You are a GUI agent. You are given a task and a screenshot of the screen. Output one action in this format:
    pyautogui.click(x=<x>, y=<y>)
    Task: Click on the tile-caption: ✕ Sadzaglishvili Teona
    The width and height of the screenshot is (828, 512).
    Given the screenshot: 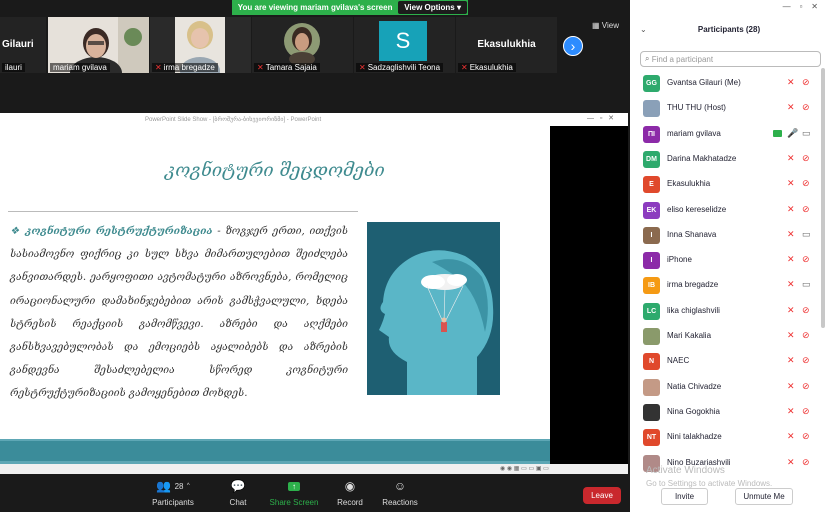 What is the action you would take?
    pyautogui.click(x=400, y=67)
    